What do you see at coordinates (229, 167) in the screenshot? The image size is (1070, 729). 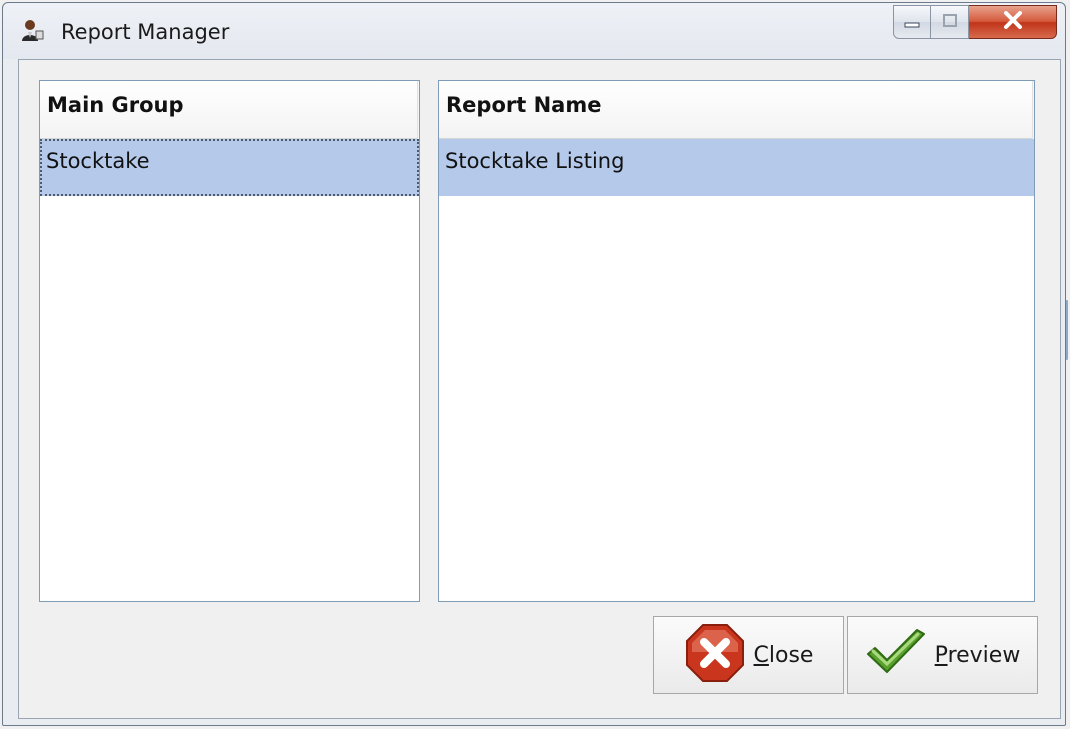 I see `list-item: Stocktake` at bounding box center [229, 167].